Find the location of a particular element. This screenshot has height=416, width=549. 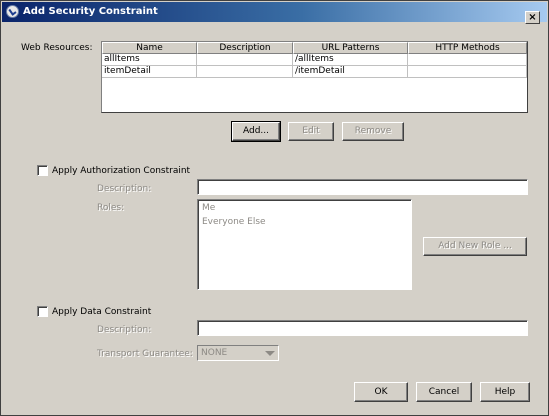

cell-url-patterns: /allItems is located at coordinates (350, 59).